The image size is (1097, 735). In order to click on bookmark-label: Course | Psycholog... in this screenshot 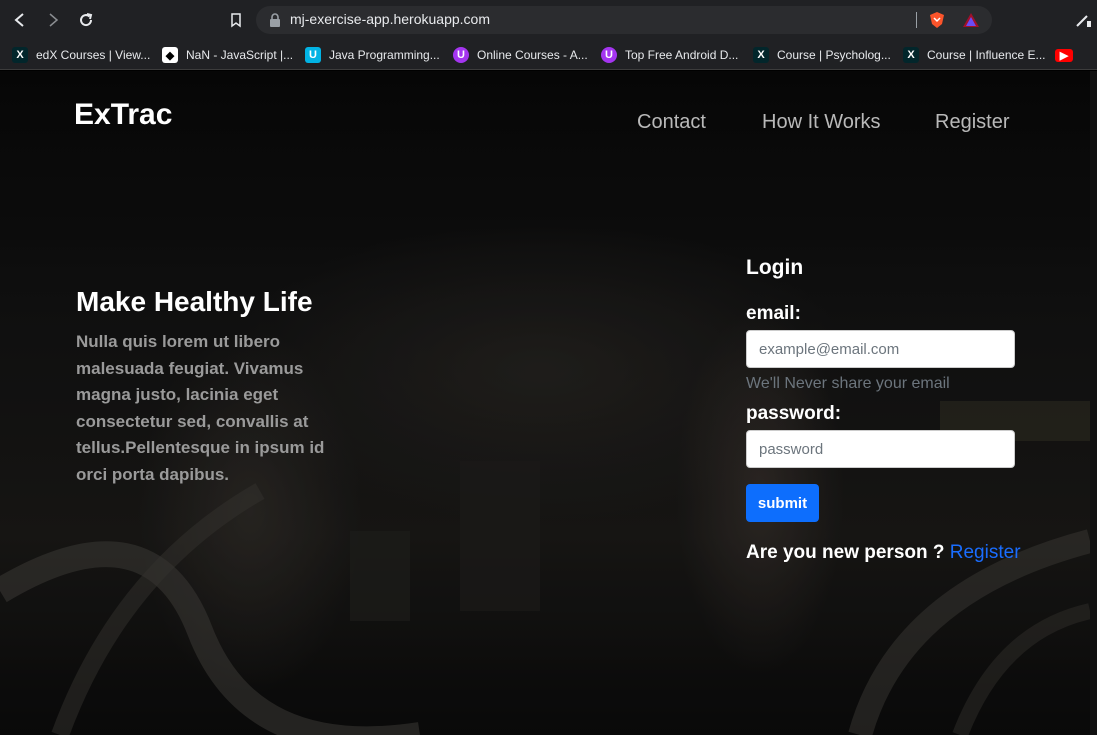, I will do `click(834, 55)`.